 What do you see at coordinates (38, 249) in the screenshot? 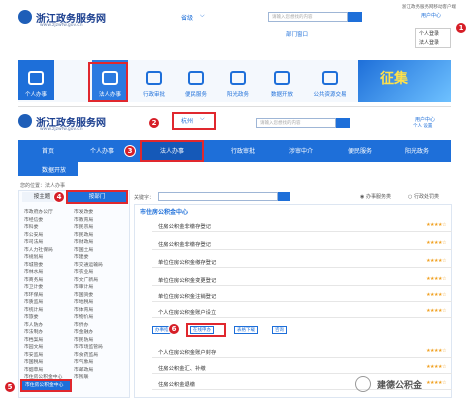
I see `dept-item: 市人力社保局` at bounding box center [38, 249].